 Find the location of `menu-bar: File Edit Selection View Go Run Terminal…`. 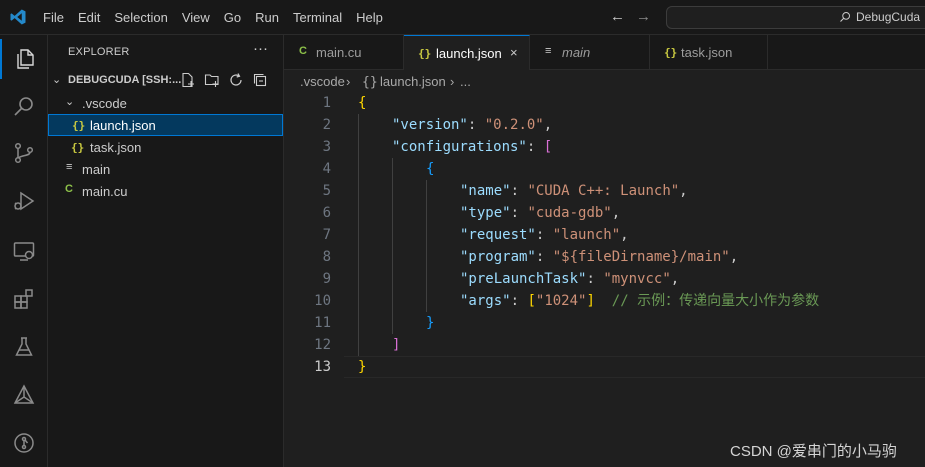

menu-bar: File Edit Selection View Go Run Terminal… is located at coordinates (213, 17).